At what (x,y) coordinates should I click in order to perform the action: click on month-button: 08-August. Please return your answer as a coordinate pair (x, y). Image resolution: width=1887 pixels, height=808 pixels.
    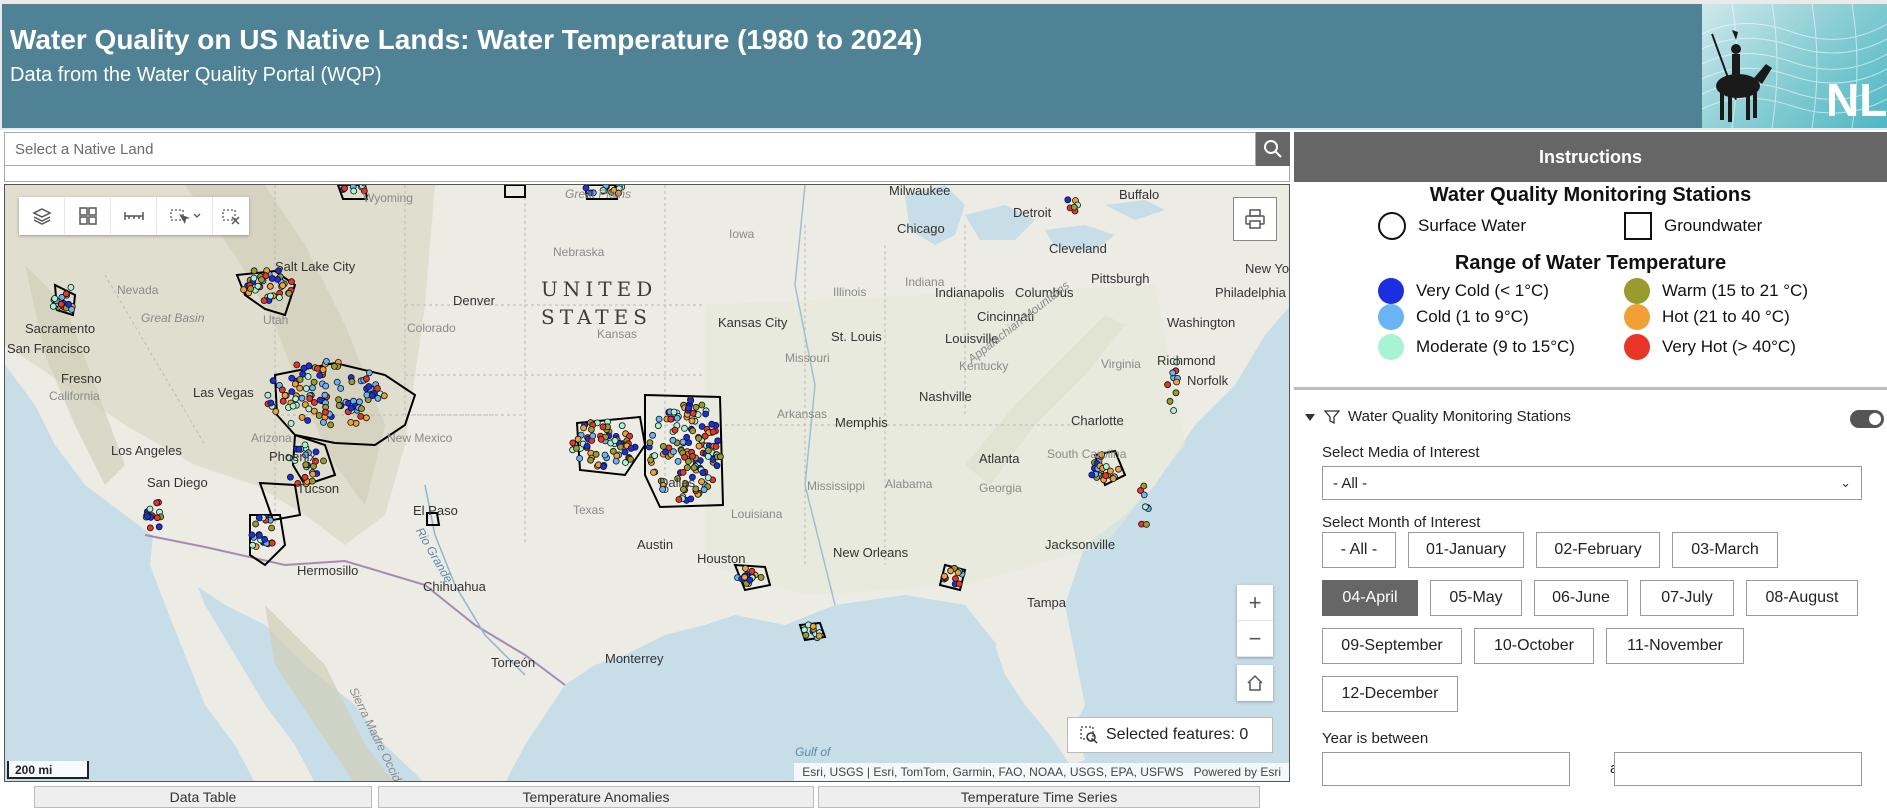
    Looking at the image, I should click on (1802, 598).